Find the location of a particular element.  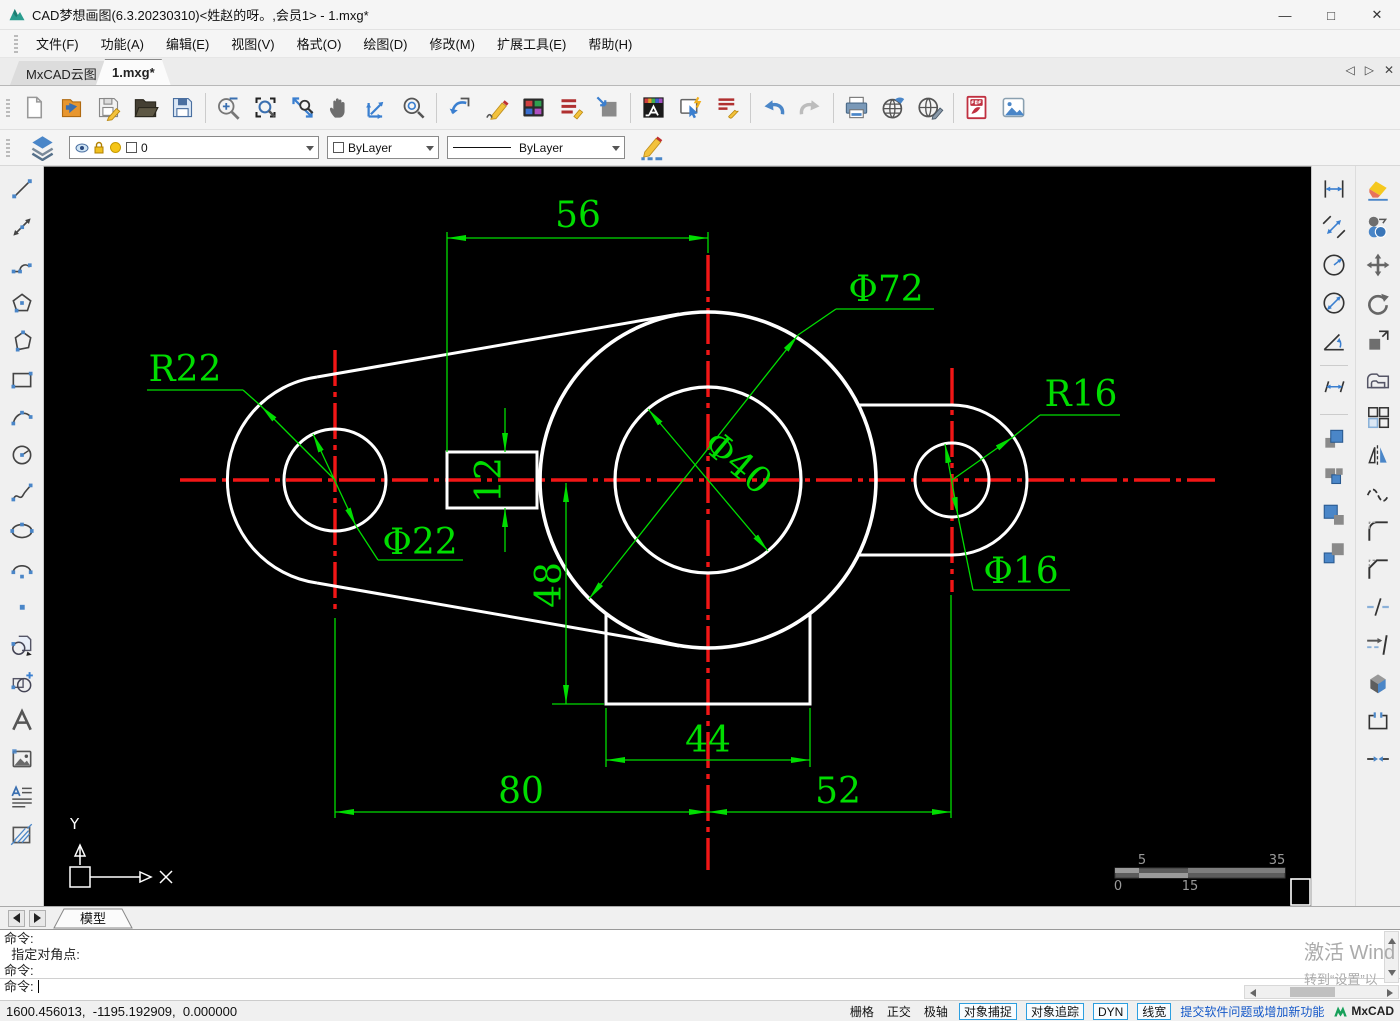

redo-button is located at coordinates (810, 108).